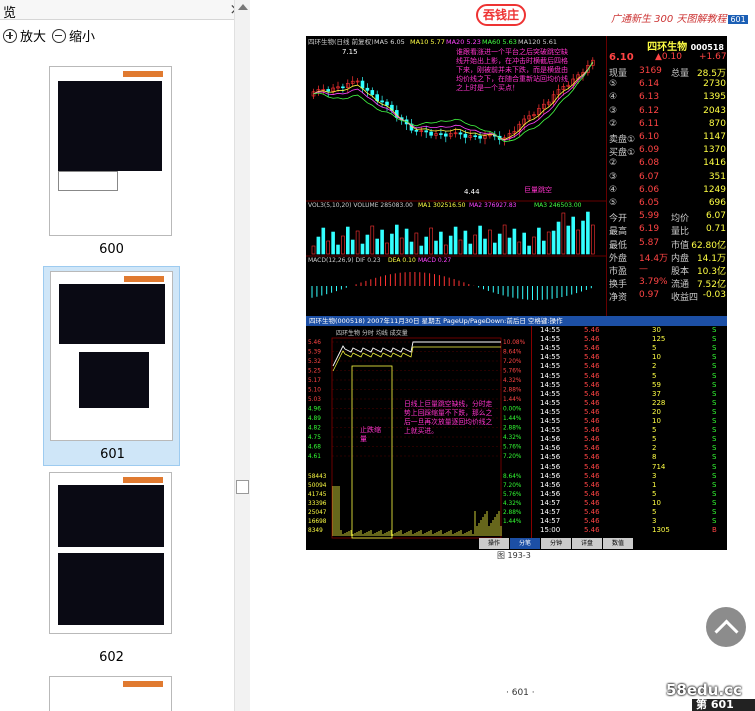 The height and width of the screenshot is (711, 755). I want to click on thumbnail-label: 602, so click(111, 657).